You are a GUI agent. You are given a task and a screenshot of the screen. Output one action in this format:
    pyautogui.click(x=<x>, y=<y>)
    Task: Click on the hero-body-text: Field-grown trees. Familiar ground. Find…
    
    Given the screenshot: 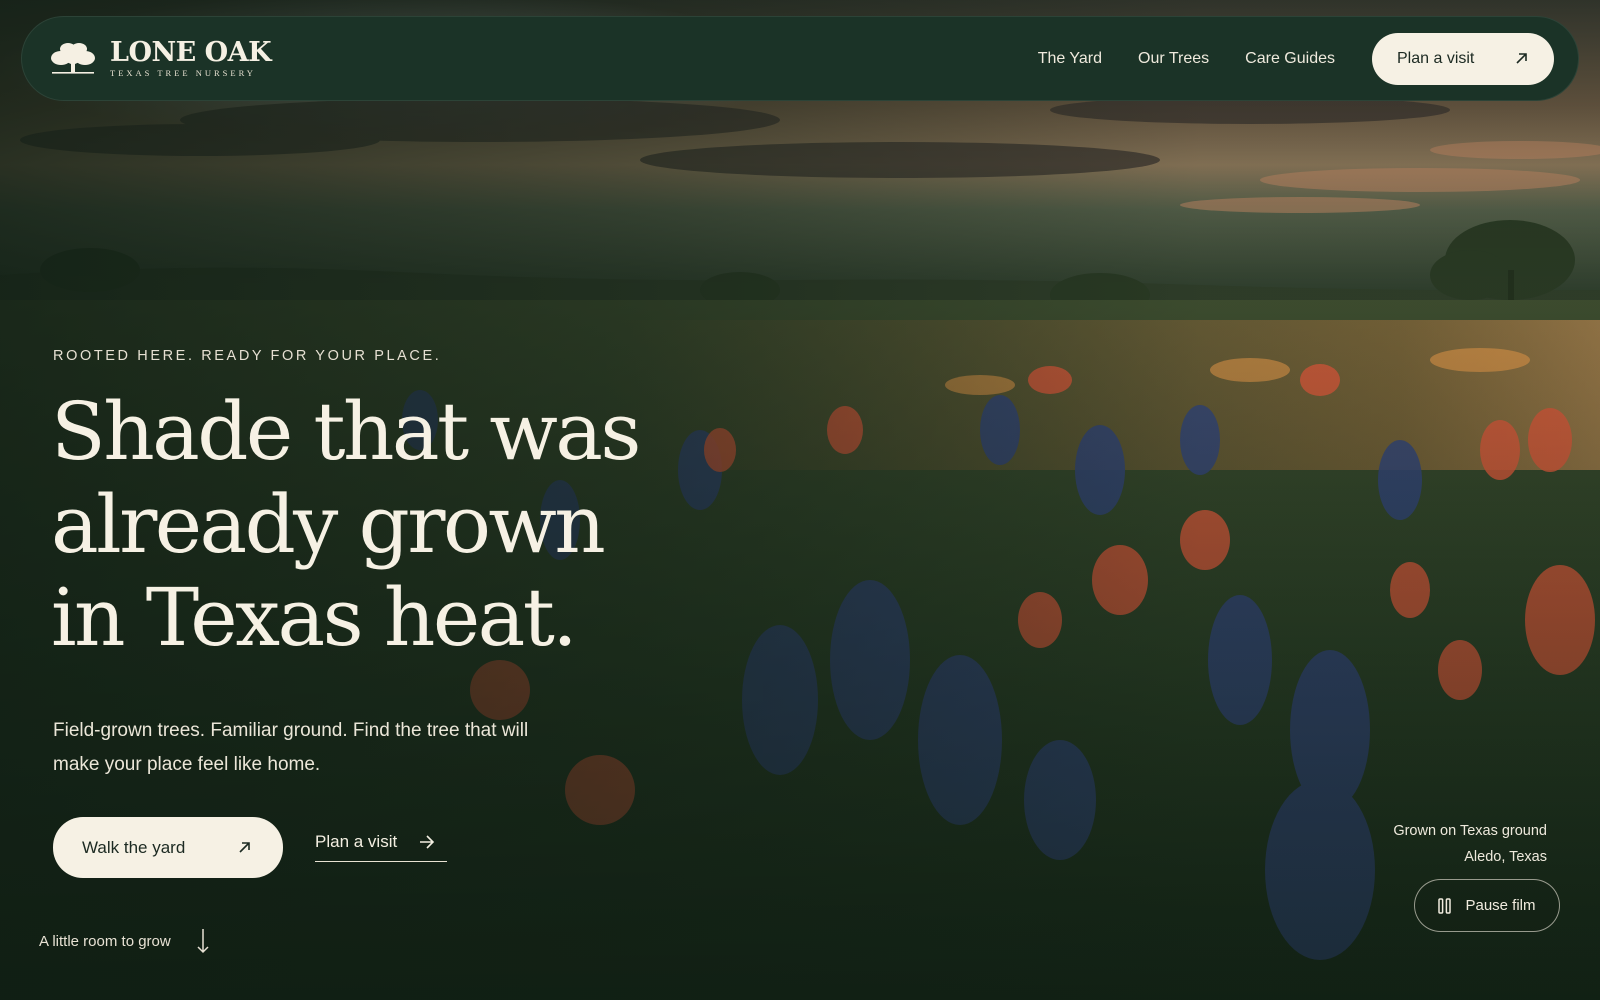 What is the action you would take?
    pyautogui.click(x=291, y=747)
    